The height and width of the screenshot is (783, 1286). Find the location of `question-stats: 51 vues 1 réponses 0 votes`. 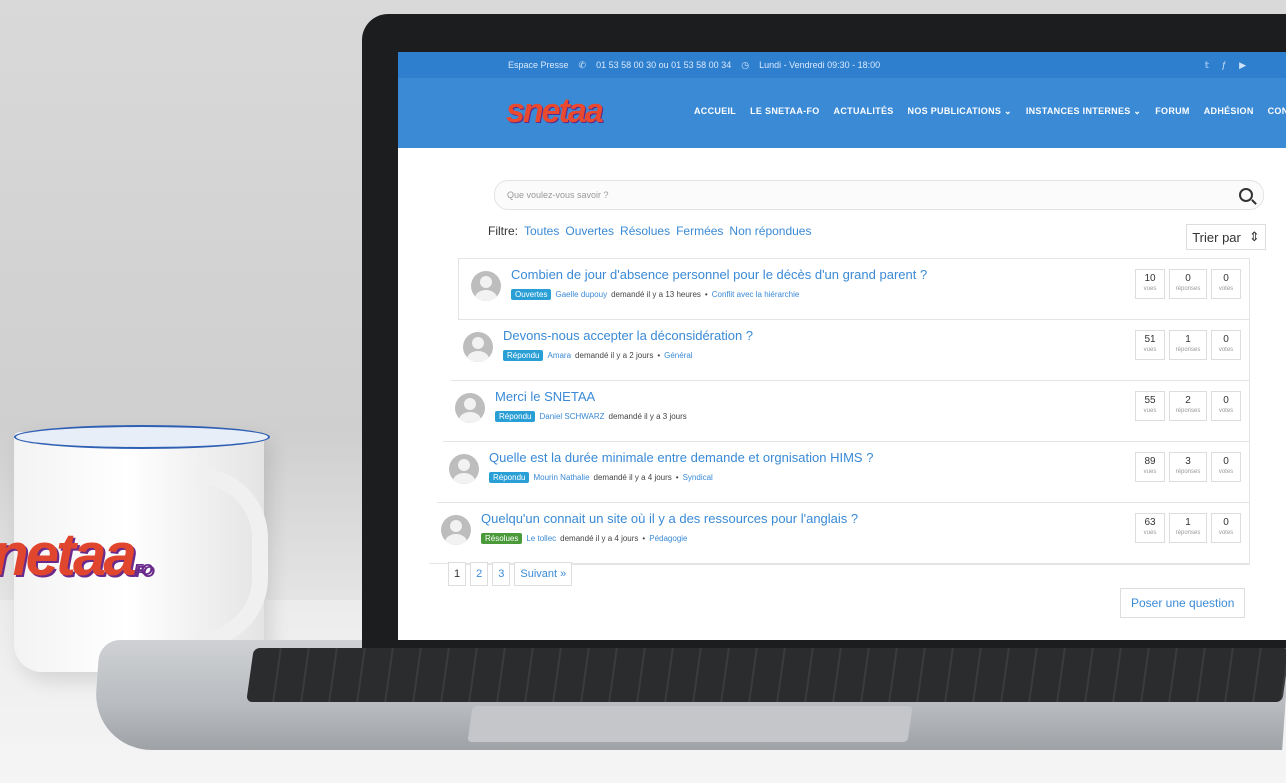

question-stats: 51 vues 1 réponses 0 votes is located at coordinates (1188, 345).